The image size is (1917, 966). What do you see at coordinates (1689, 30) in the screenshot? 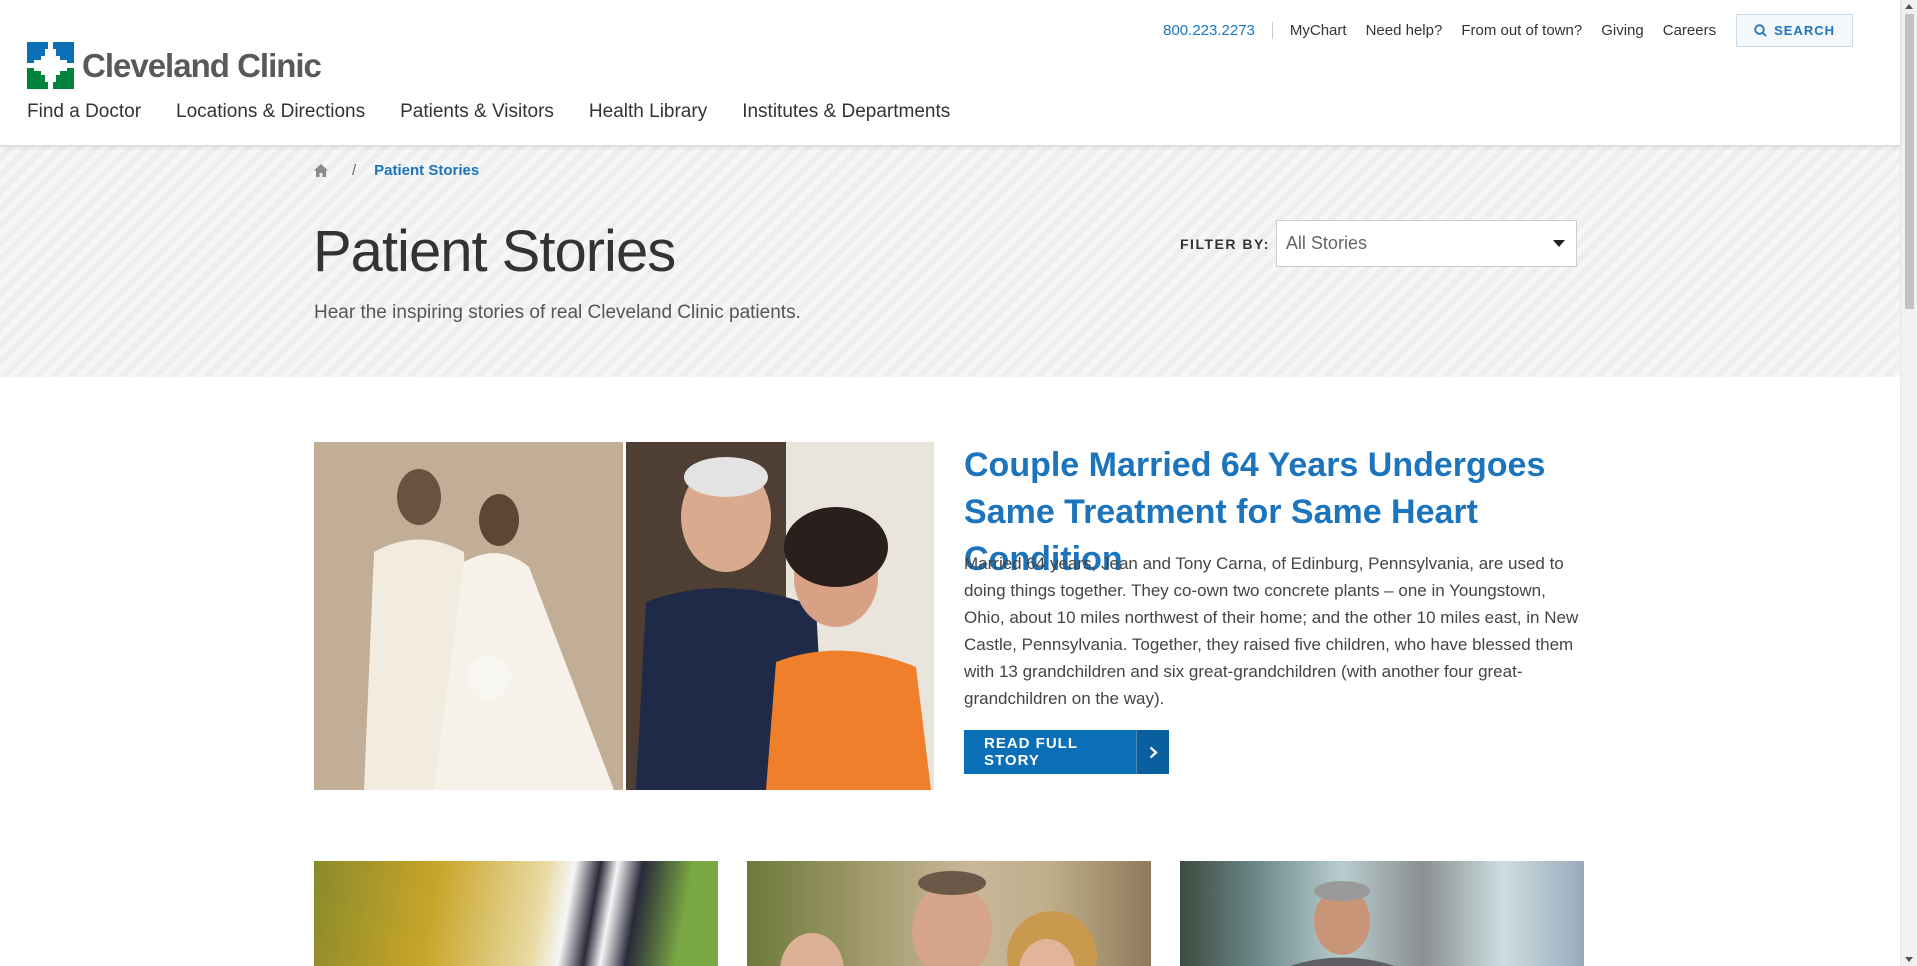
I see `careers-link: Careers` at bounding box center [1689, 30].